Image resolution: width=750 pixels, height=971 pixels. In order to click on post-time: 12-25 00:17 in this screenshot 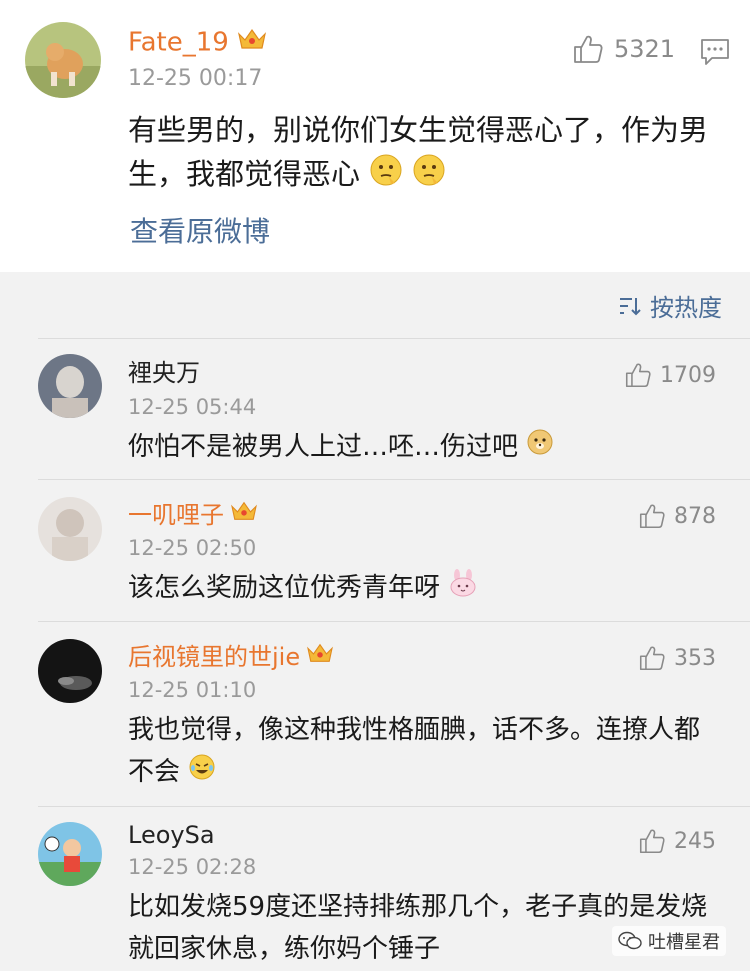, I will do `click(195, 78)`.